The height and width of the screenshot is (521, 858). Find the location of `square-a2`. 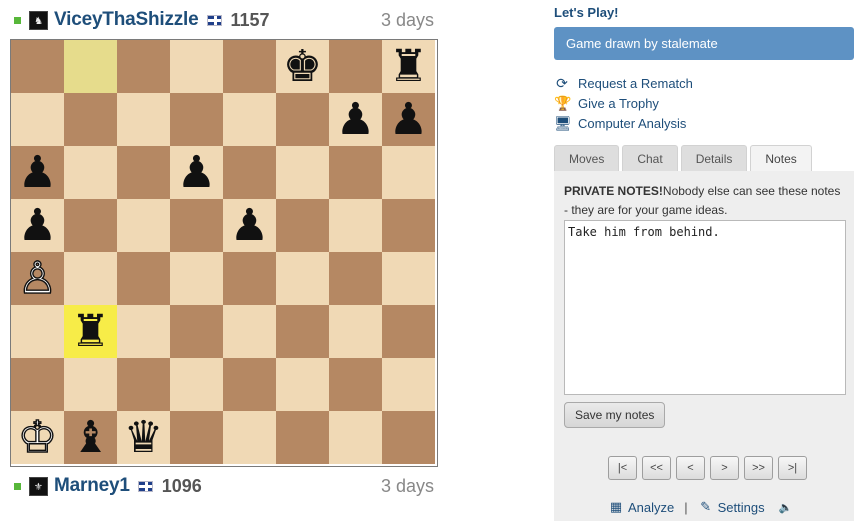

square-a2 is located at coordinates (37, 384).